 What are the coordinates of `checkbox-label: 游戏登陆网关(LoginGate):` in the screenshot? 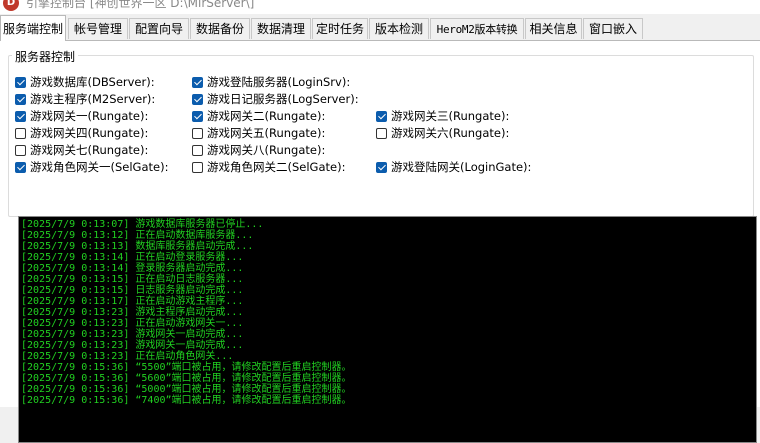 It's located at (461, 167).